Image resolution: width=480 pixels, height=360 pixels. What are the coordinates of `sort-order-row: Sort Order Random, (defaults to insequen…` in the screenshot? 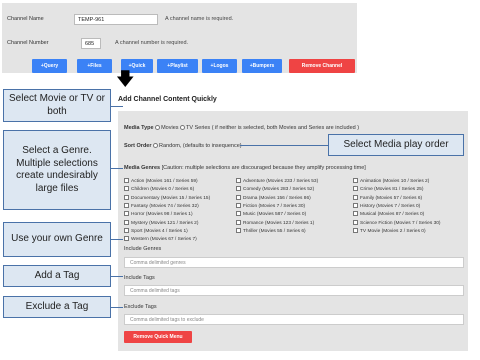 It's located at (183, 146).